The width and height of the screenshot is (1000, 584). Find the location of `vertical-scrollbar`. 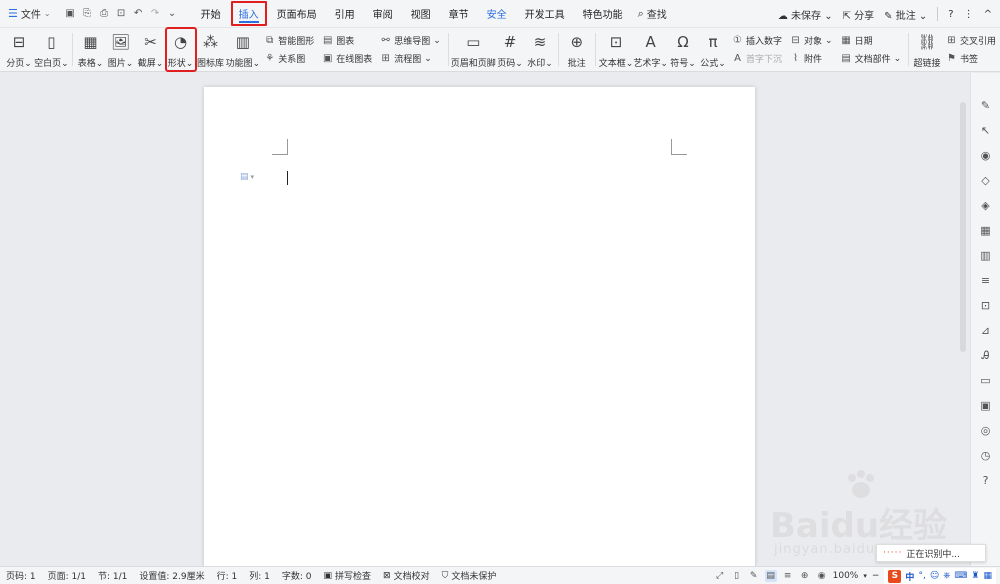

vertical-scrollbar is located at coordinates (963, 306).